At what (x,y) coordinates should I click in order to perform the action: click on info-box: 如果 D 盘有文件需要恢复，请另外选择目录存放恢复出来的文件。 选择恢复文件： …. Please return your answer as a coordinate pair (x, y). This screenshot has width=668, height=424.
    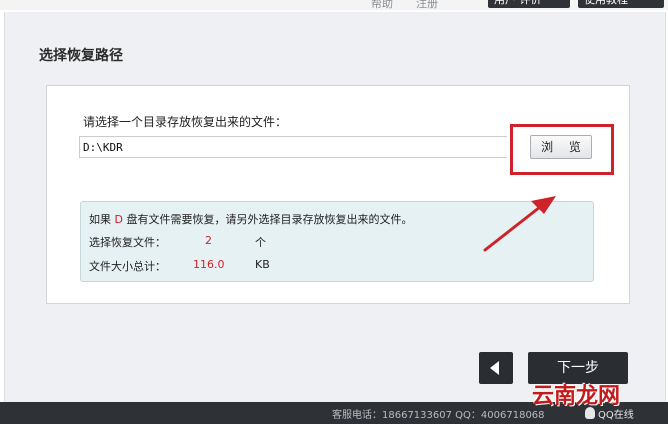
    Looking at the image, I should click on (337, 241).